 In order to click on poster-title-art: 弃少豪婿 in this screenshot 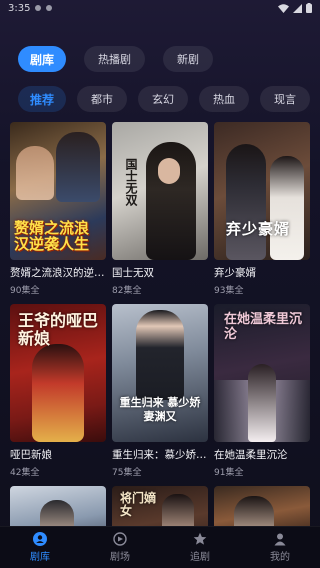, I will do `click(258, 229)`.